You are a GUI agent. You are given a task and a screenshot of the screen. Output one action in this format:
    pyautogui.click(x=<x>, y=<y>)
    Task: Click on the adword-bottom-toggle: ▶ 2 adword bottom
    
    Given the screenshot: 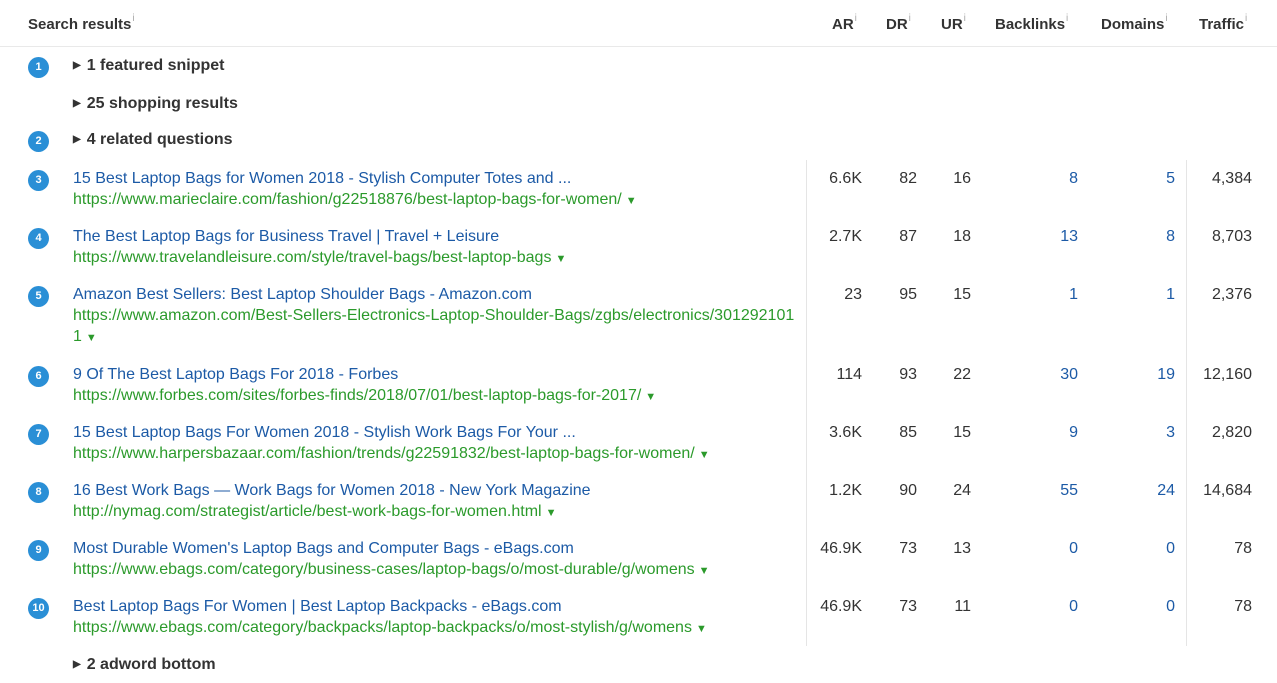 What is the action you would take?
    pyautogui.click(x=144, y=665)
    